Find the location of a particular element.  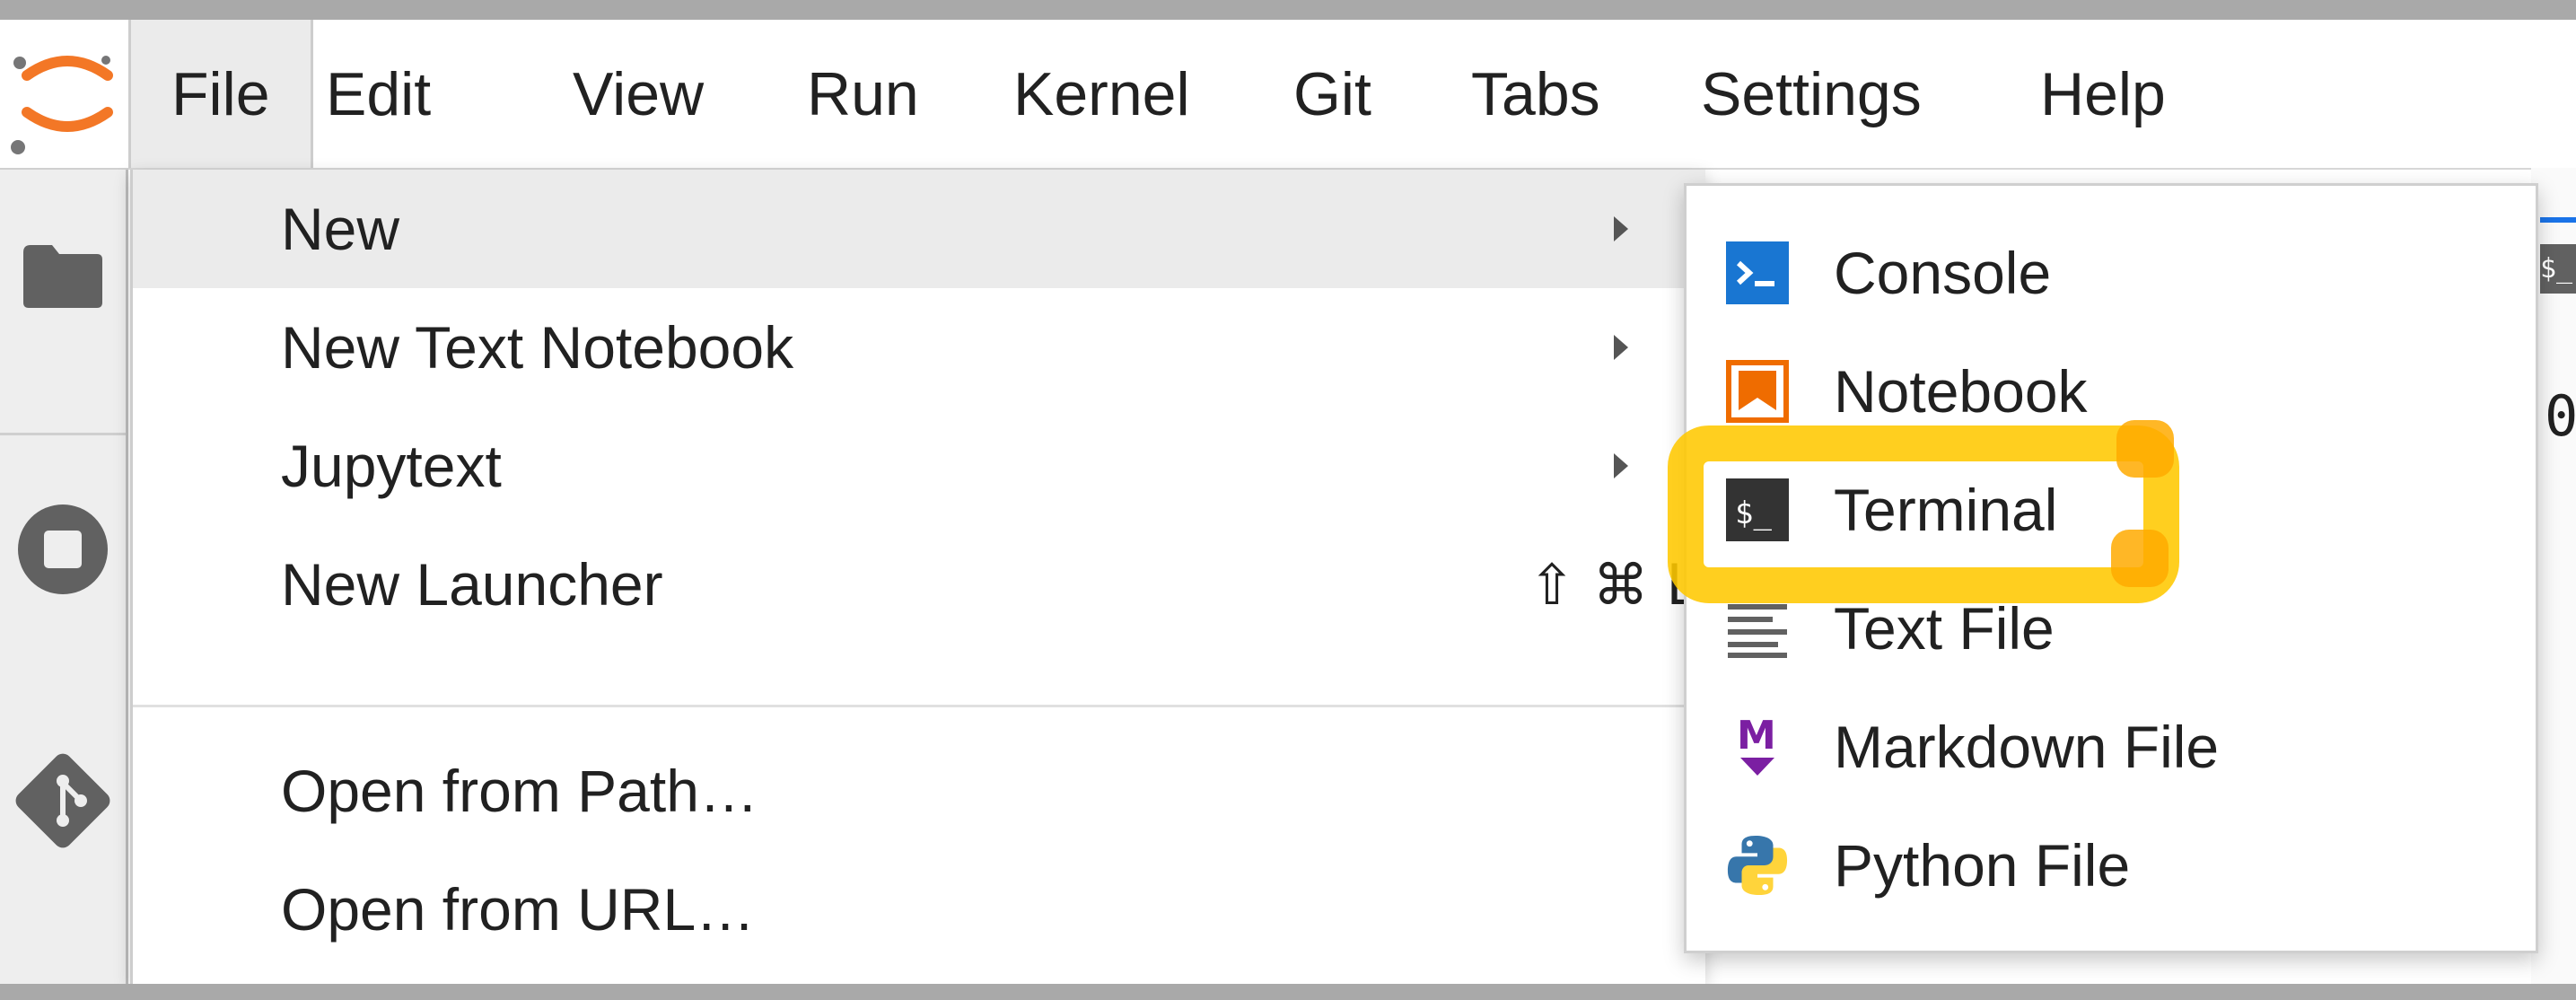

terminal-icon: $_ is located at coordinates (1757, 510).